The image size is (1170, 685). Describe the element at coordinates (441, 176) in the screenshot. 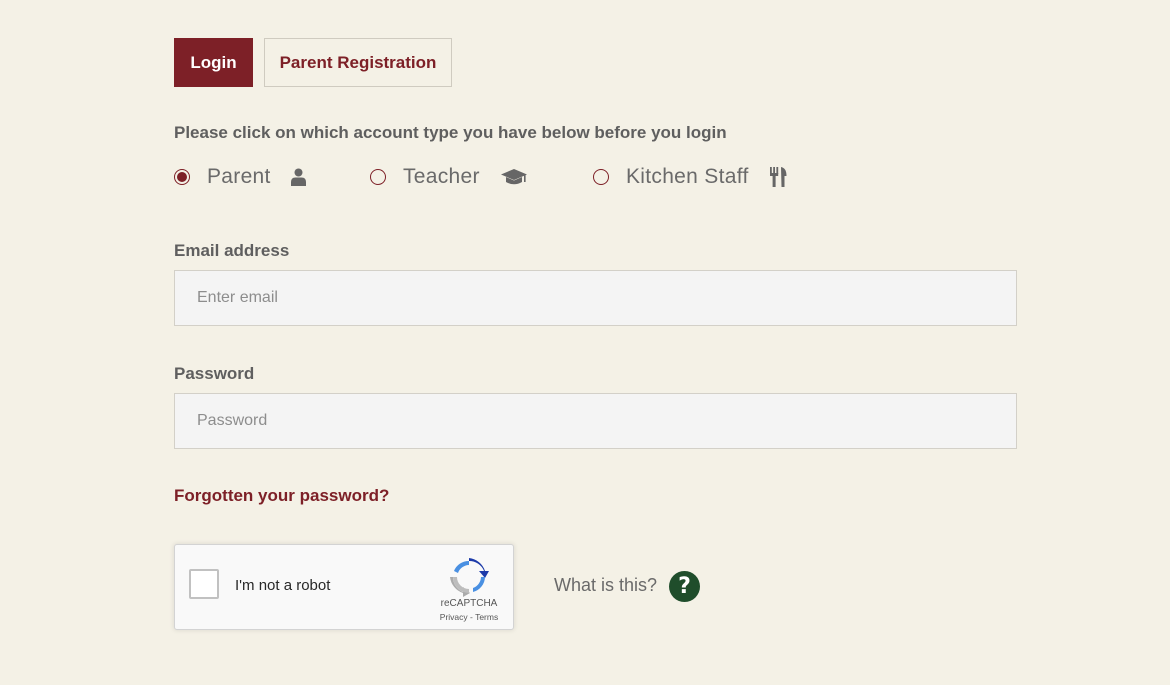

I see `radio-label-teacher: Teacher` at that location.